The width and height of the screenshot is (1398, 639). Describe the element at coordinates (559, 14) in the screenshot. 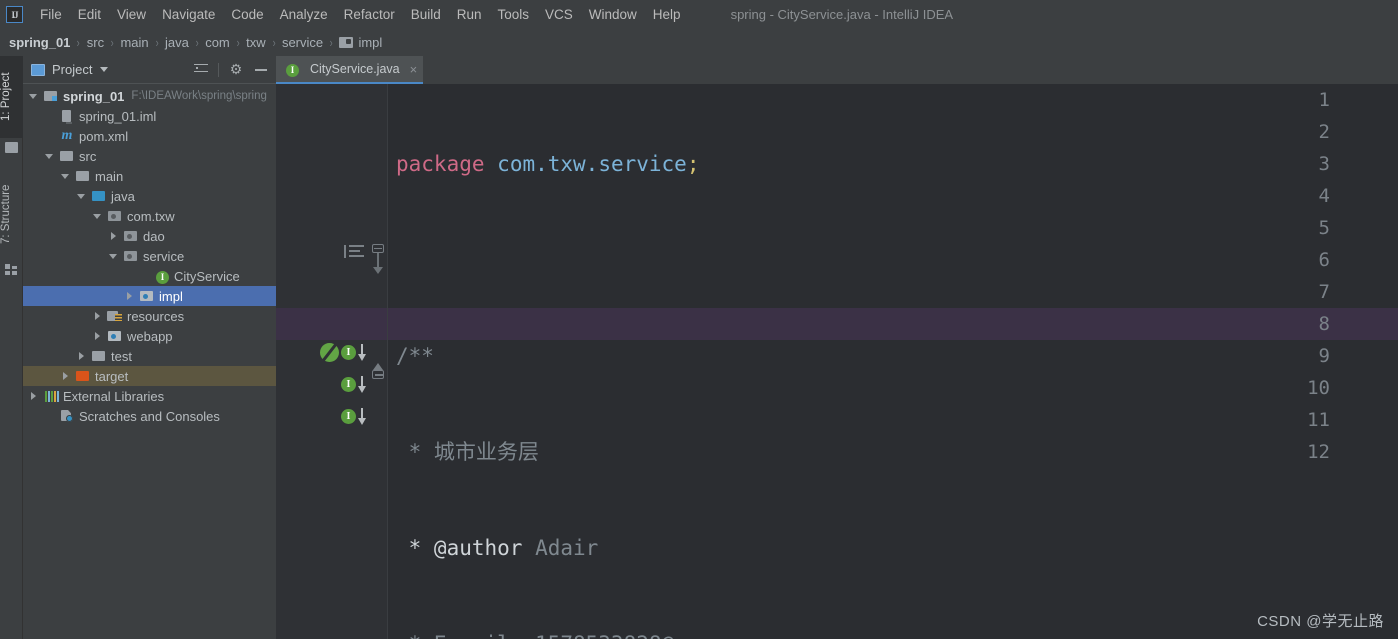

I see `menu-vcs: VCS` at that location.